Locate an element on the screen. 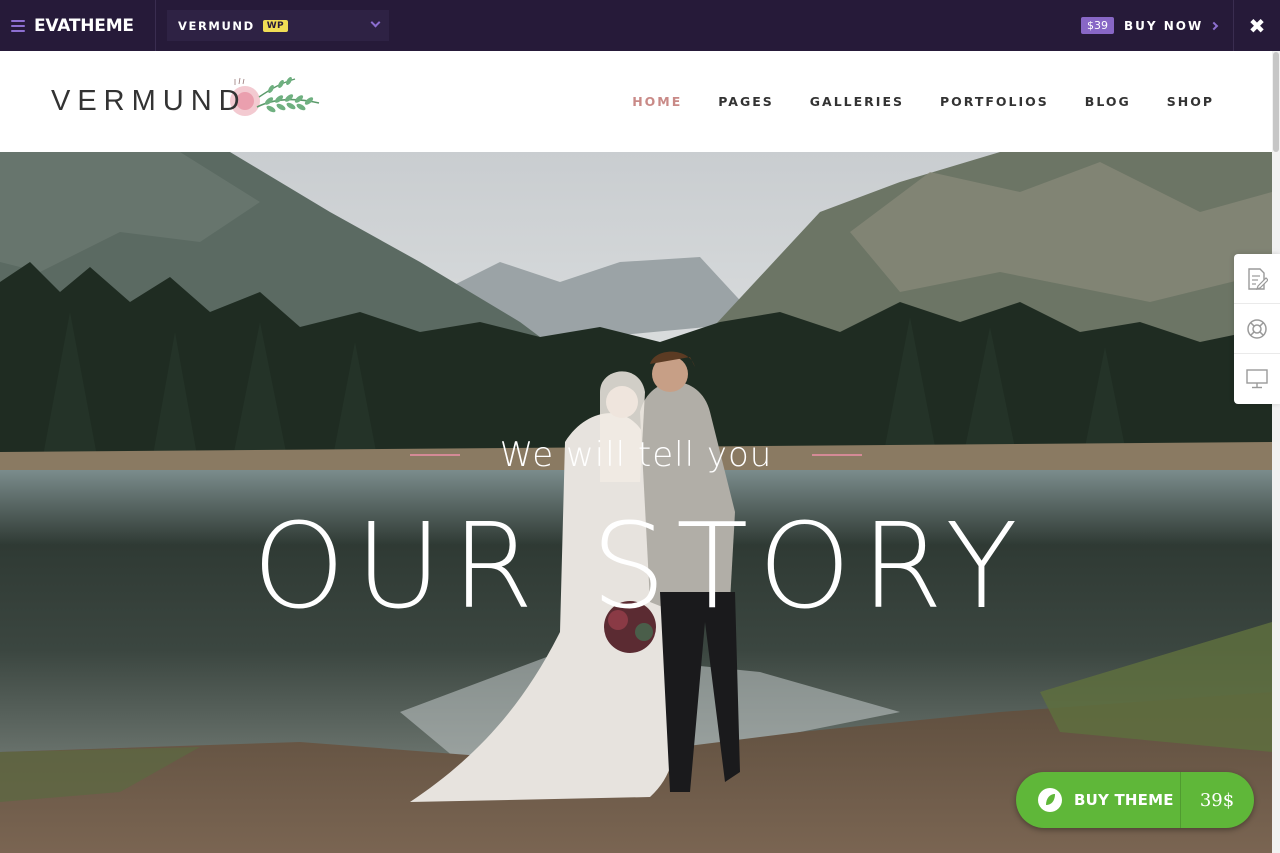  evatheme-brand: EVATHEME is located at coordinates (78, 25).